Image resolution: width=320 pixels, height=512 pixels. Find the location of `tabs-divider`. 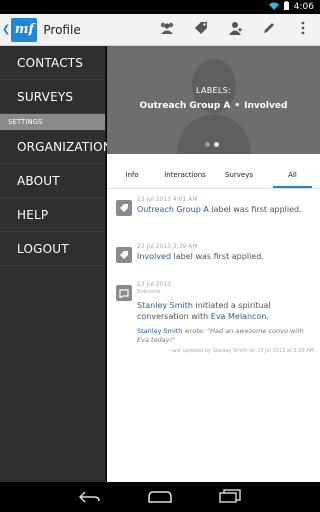

tabs-divider is located at coordinates (213, 188).